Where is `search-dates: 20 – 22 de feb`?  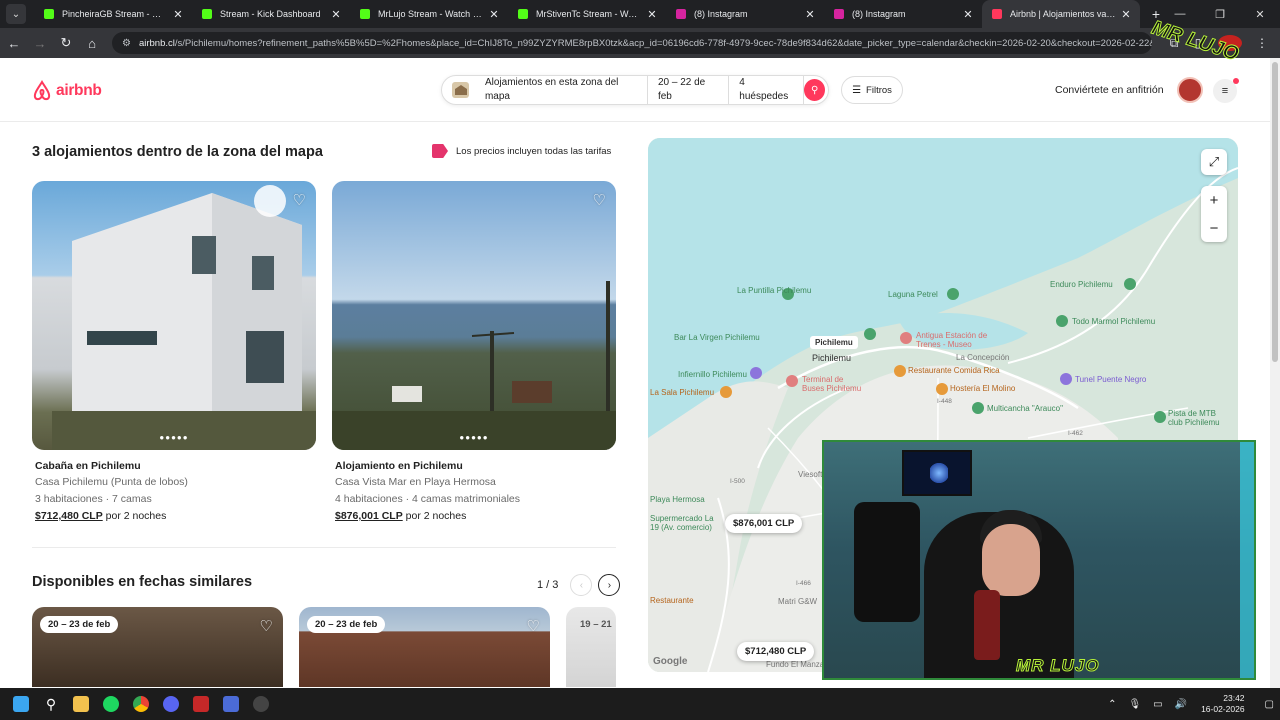 search-dates: 20 – 22 de feb is located at coordinates (689, 90).